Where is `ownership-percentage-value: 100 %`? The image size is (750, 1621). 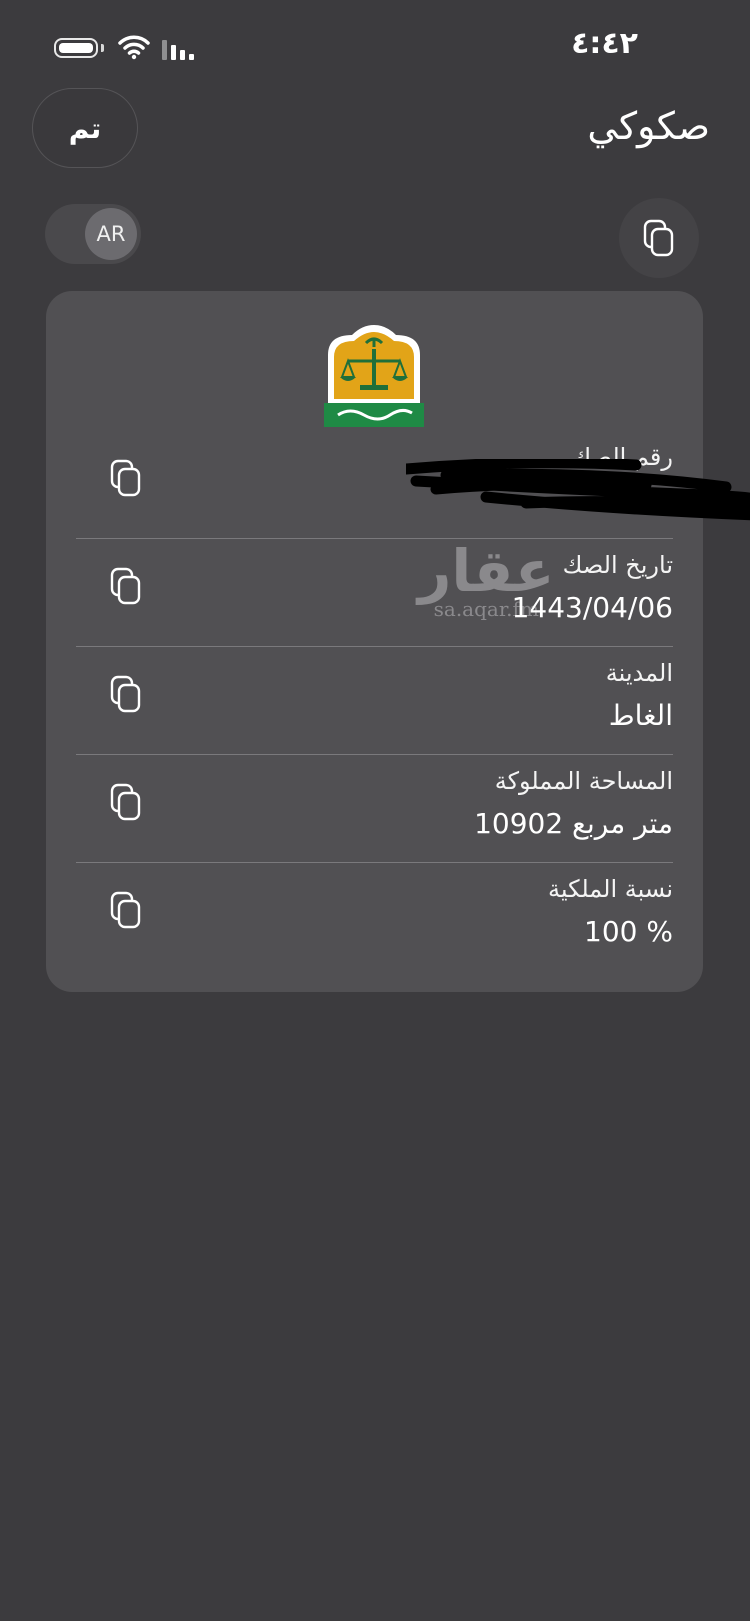
ownership-percentage-value: 100 % is located at coordinates (628, 931).